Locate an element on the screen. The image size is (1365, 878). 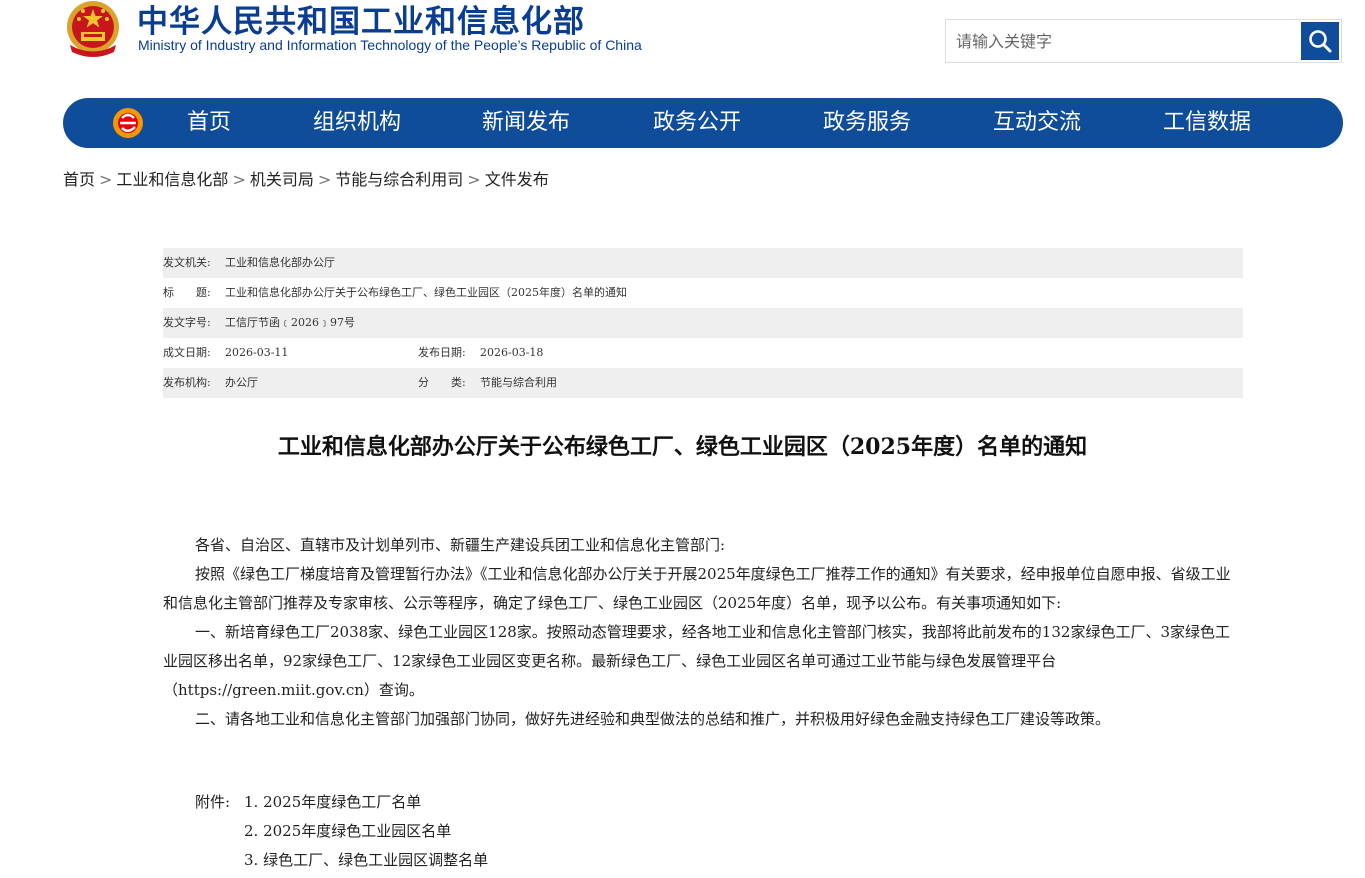
nav-gov-affairs: 政务公开 is located at coordinates (697, 123).